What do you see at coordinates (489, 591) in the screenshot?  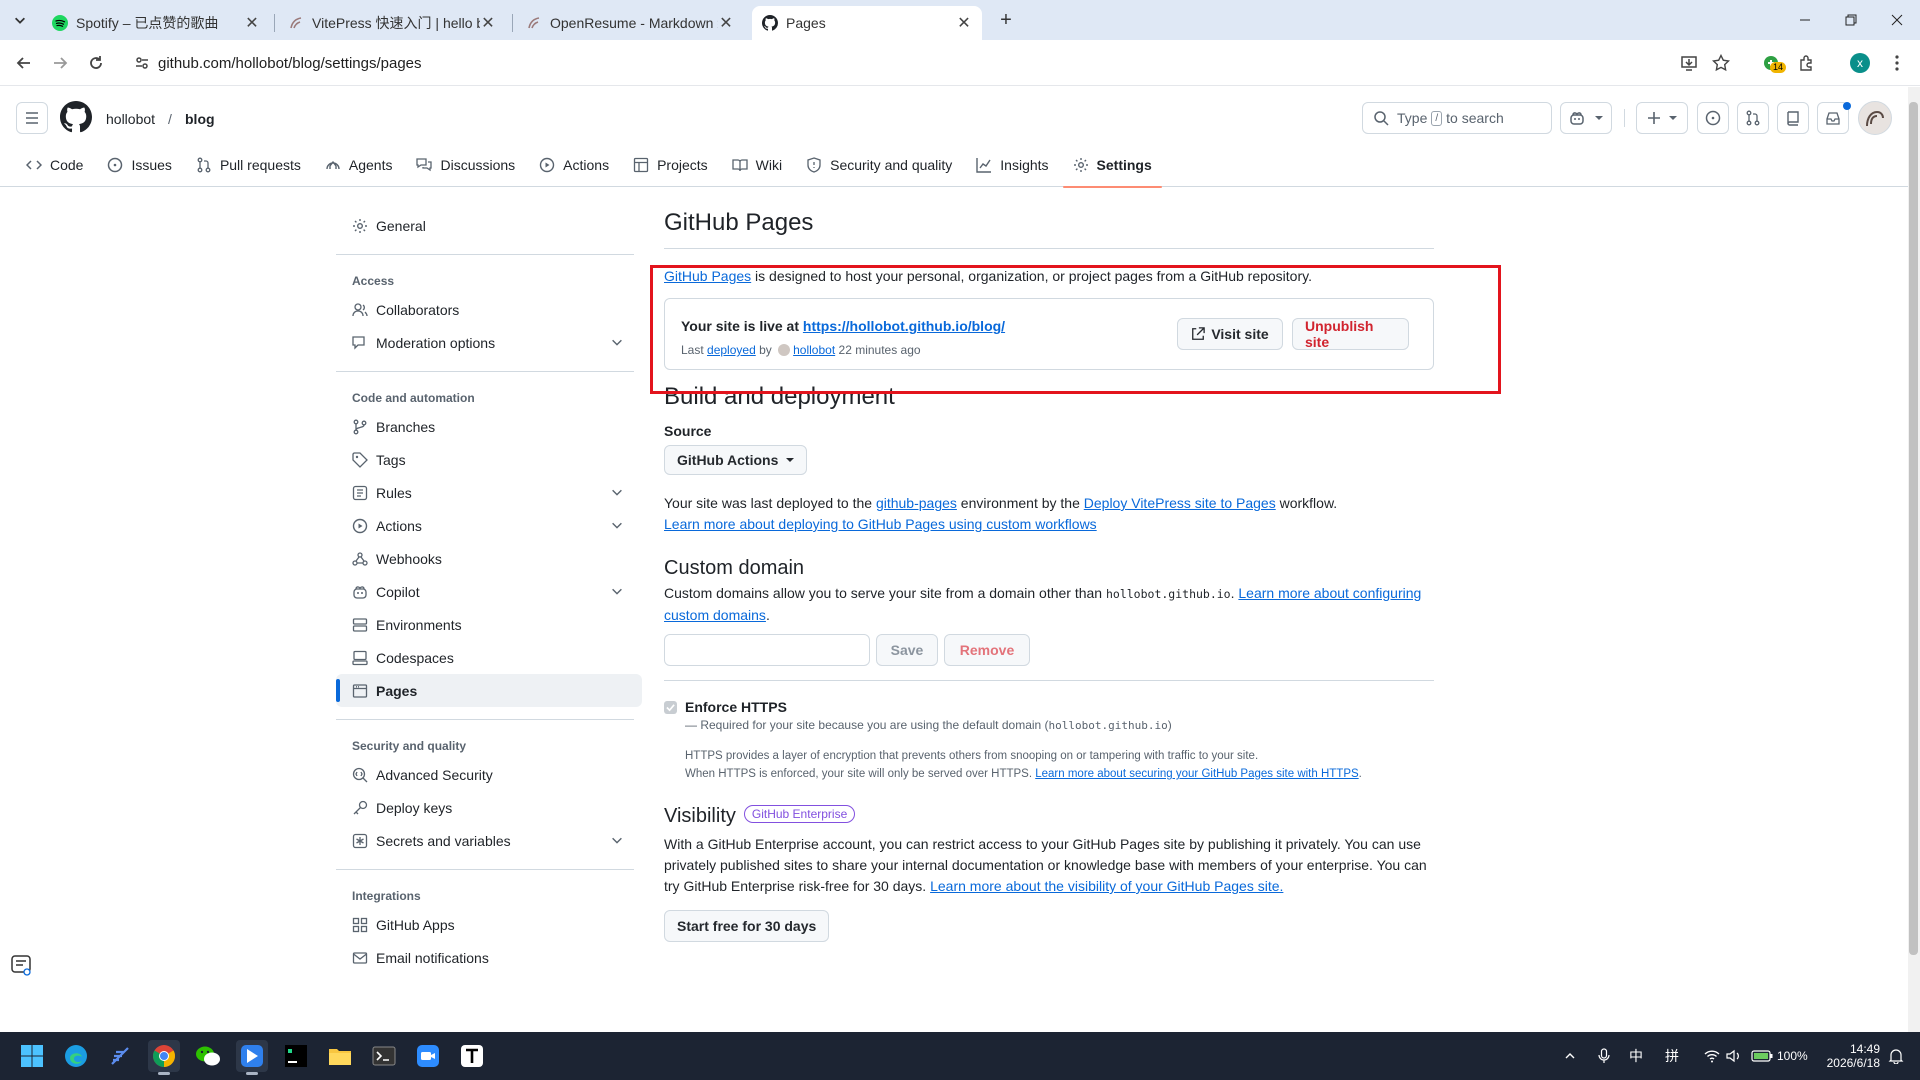 I see `sidebar-item-copilot: Copilot` at bounding box center [489, 591].